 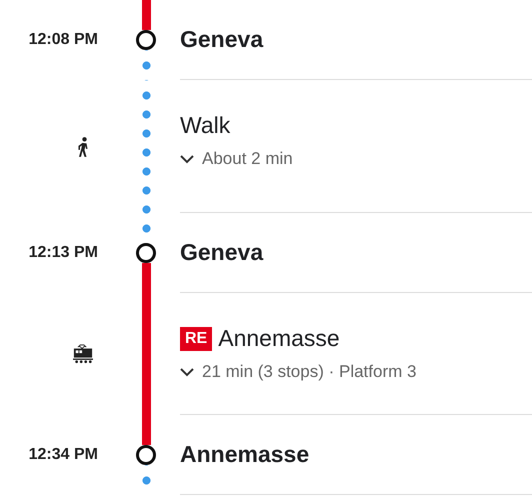 I want to click on train-icon, so click(x=83, y=354).